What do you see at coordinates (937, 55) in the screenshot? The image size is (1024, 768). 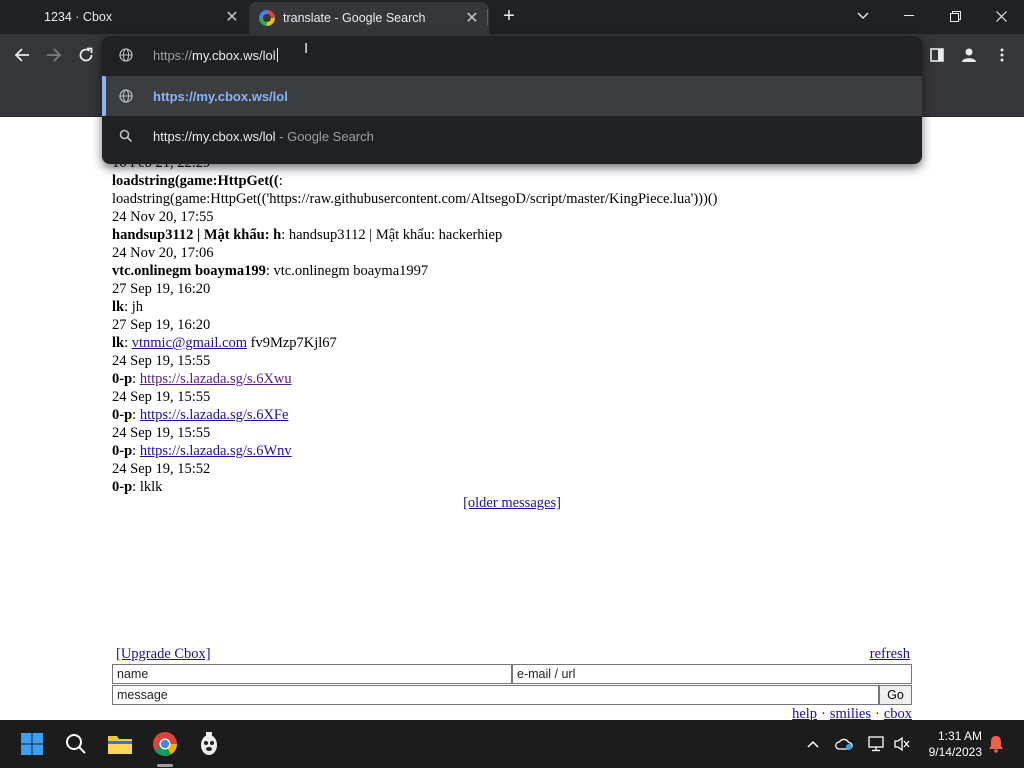 I see `side-panel-icon` at bounding box center [937, 55].